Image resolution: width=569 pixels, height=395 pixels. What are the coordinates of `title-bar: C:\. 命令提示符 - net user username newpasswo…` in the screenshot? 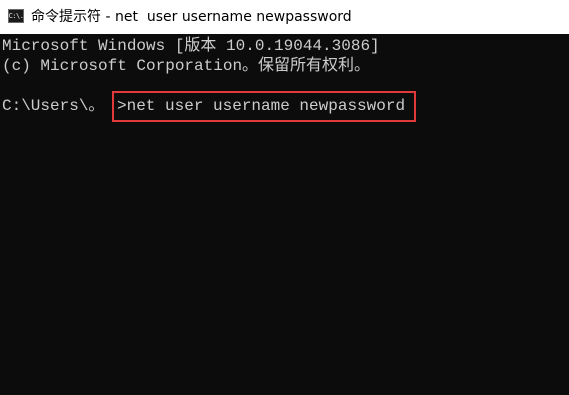 It's located at (284, 17).